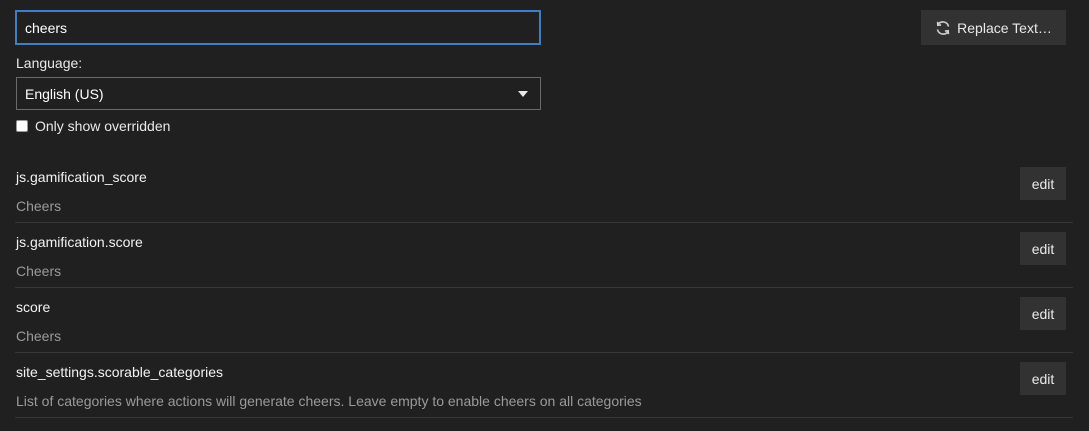 This screenshot has width=1089, height=431. What do you see at coordinates (79, 242) in the screenshot?
I see `translation-key: js.gamification.score` at bounding box center [79, 242].